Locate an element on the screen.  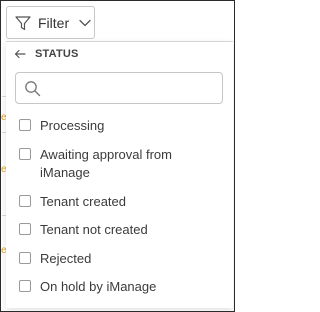
panel-title: STATUS is located at coordinates (57, 54).